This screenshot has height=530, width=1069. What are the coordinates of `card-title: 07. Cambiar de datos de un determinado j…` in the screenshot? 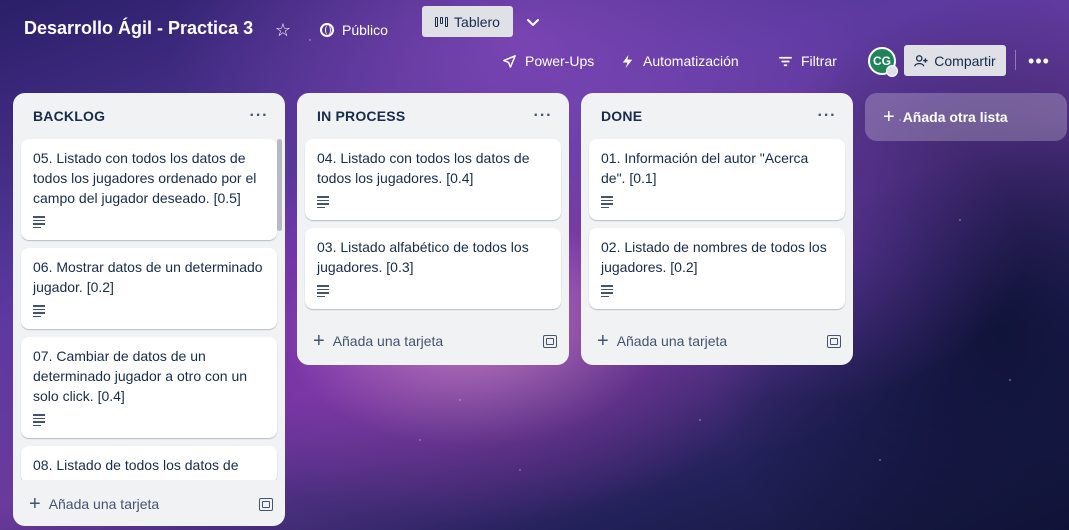 It's located at (140, 376).